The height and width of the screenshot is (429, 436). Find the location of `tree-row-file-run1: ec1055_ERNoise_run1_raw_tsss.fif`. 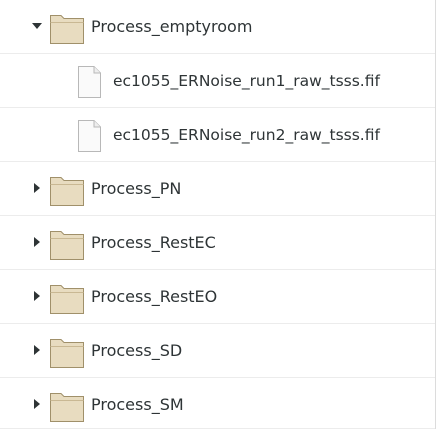

tree-row-file-run1: ec1055_ERNoise_run1_raw_tsss.fif is located at coordinates (217, 81).